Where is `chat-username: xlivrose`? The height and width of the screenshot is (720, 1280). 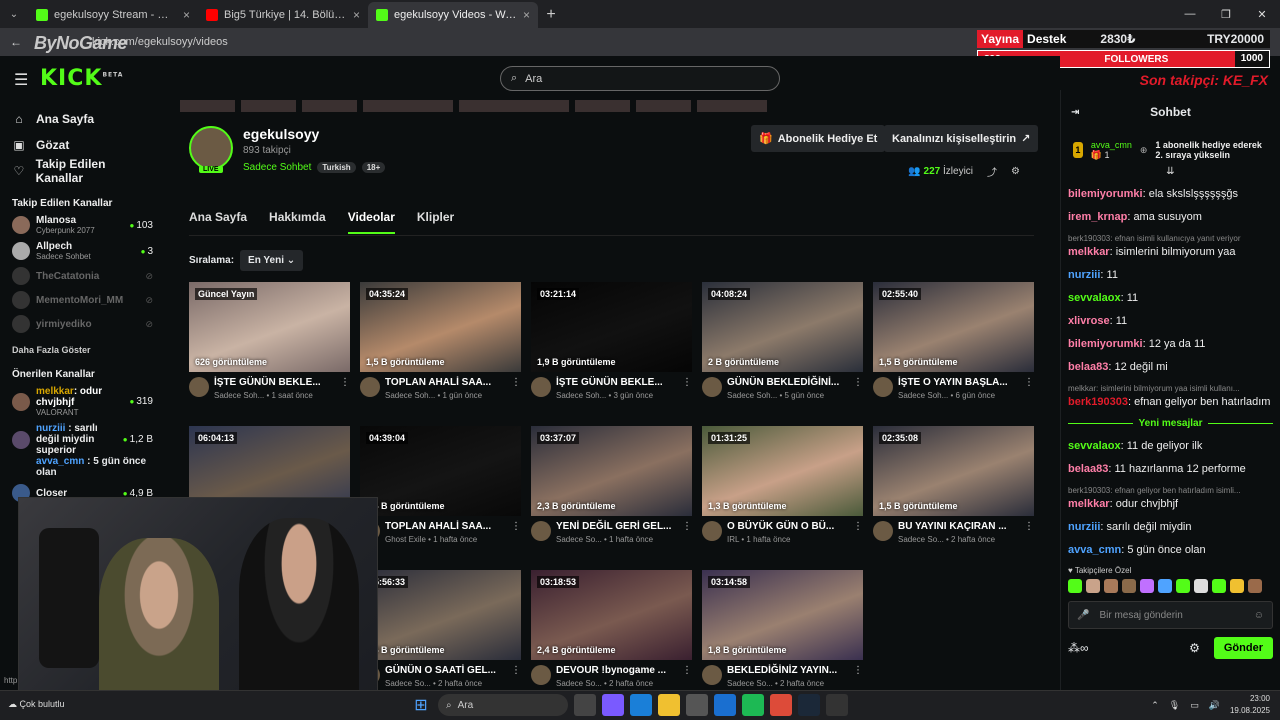
chat-username: xlivrose is located at coordinates (1089, 321).